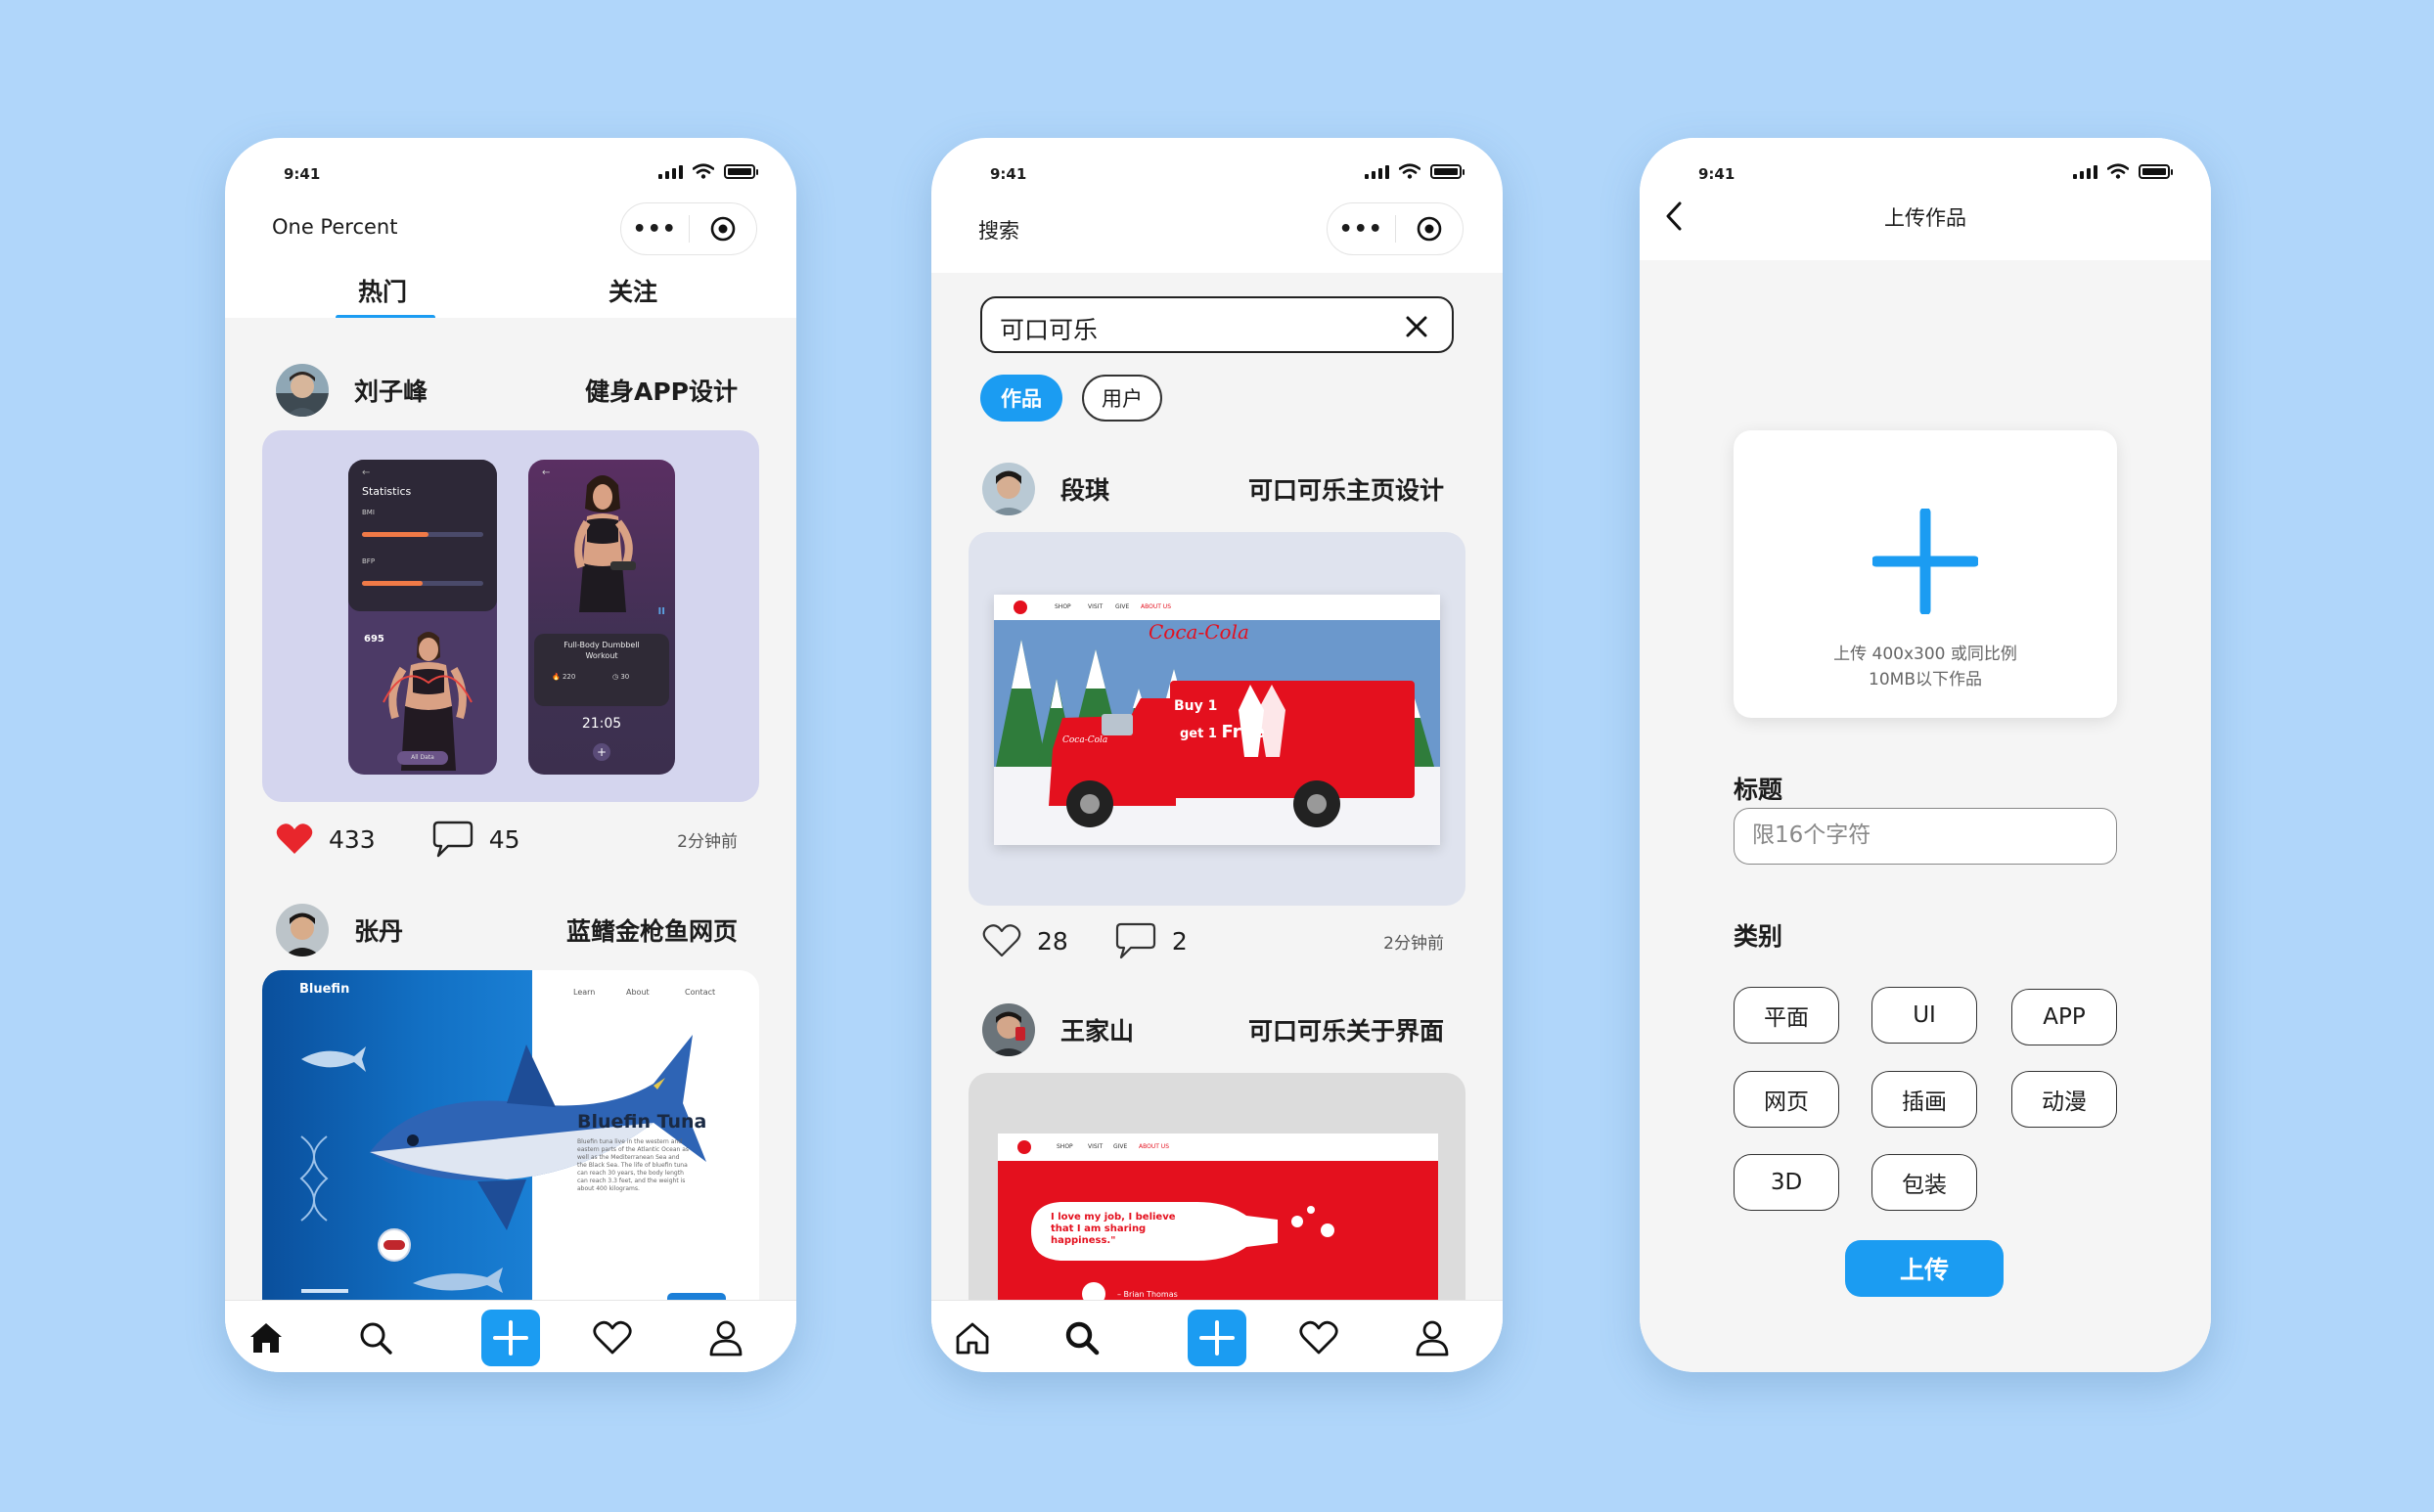 This screenshot has width=2434, height=1512. Describe the element at coordinates (1787, 1100) in the screenshot. I see `category-web: 网页` at that location.